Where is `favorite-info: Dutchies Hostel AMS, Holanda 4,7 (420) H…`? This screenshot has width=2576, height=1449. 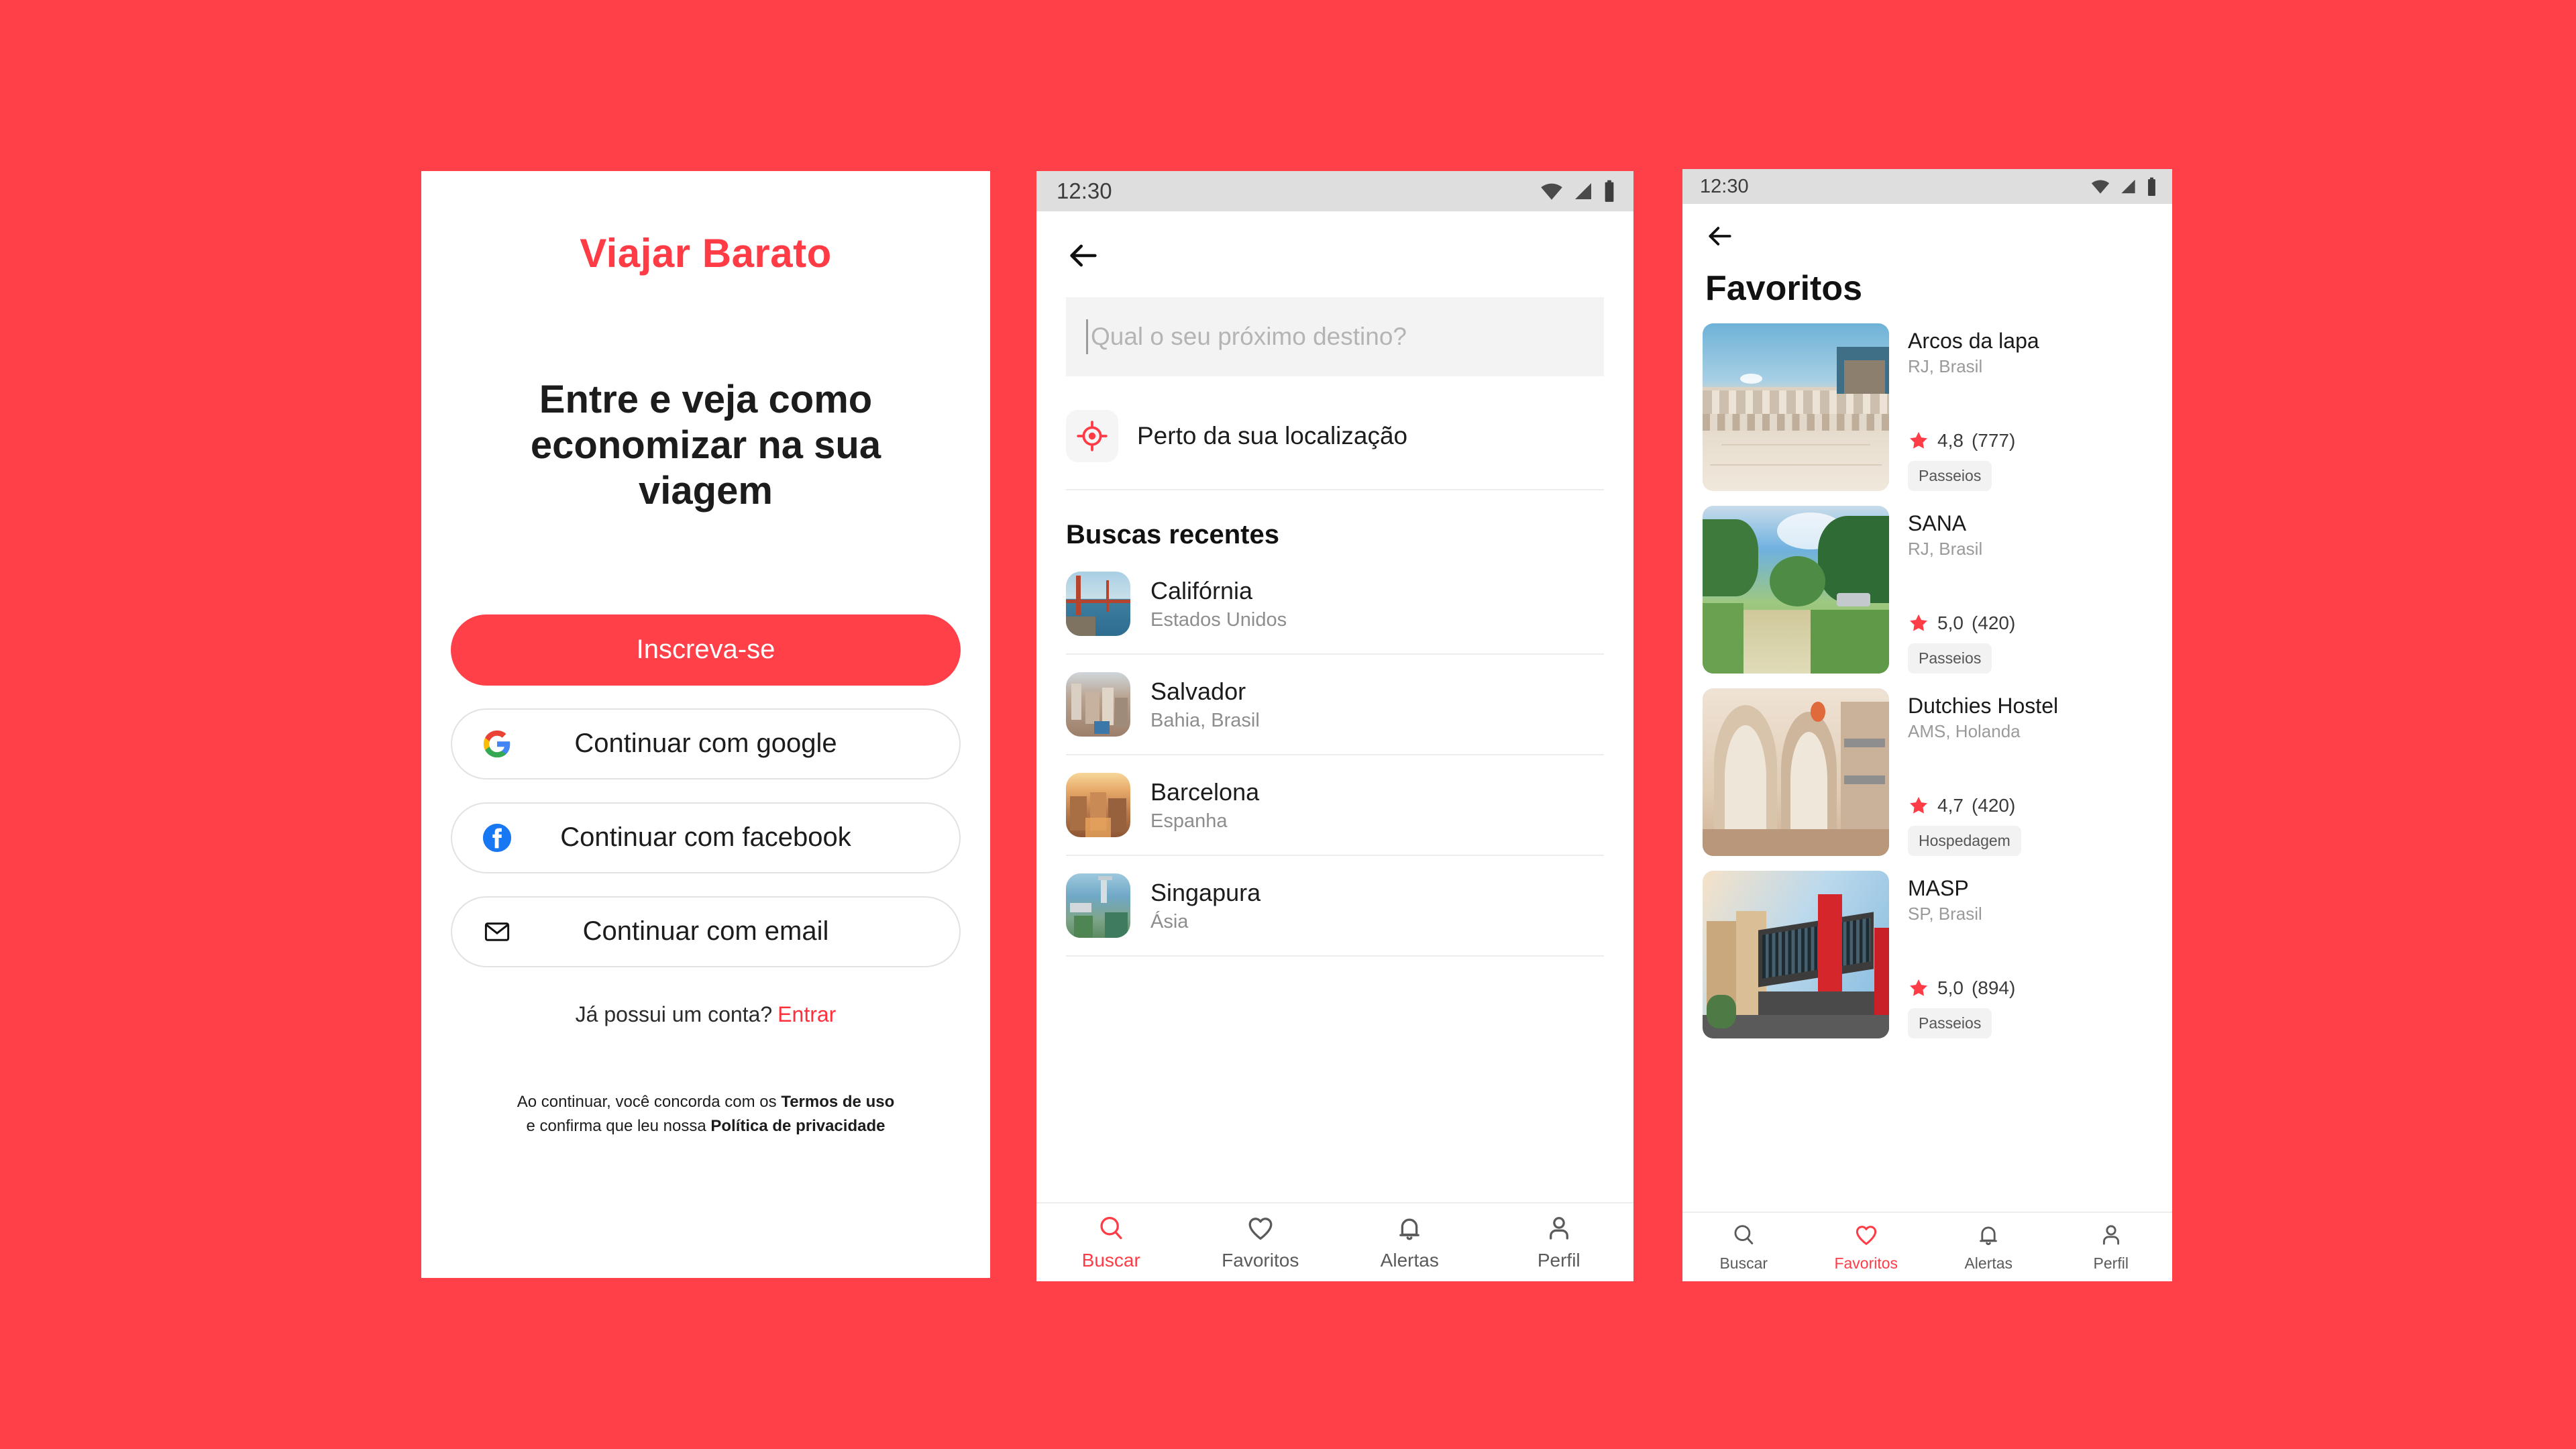 favorite-info: Dutchies Hostel AMS, Holanda 4,7 (420) H… is located at coordinates (1983, 772).